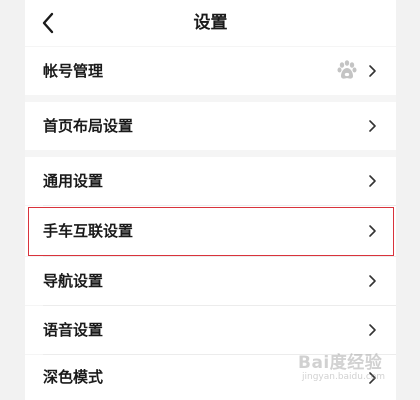  I want to click on settings-item-voice: 语音设置, so click(210, 330).